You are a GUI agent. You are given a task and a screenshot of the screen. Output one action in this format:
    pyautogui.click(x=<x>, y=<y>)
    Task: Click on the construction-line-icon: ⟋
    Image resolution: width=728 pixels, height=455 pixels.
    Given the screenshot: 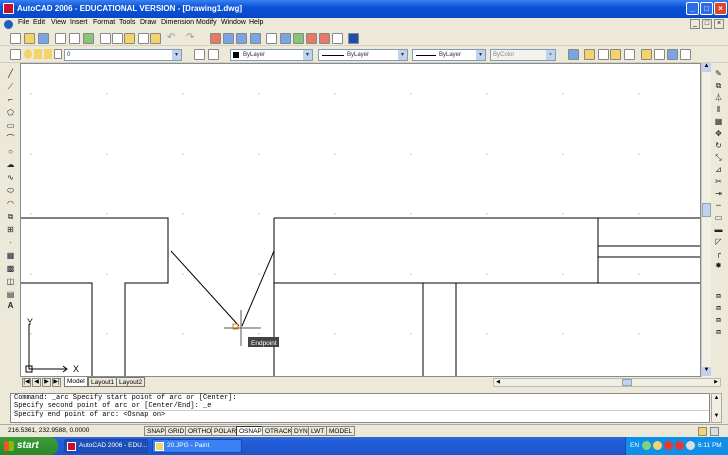 What is the action you would take?
    pyautogui.click(x=10, y=86)
    